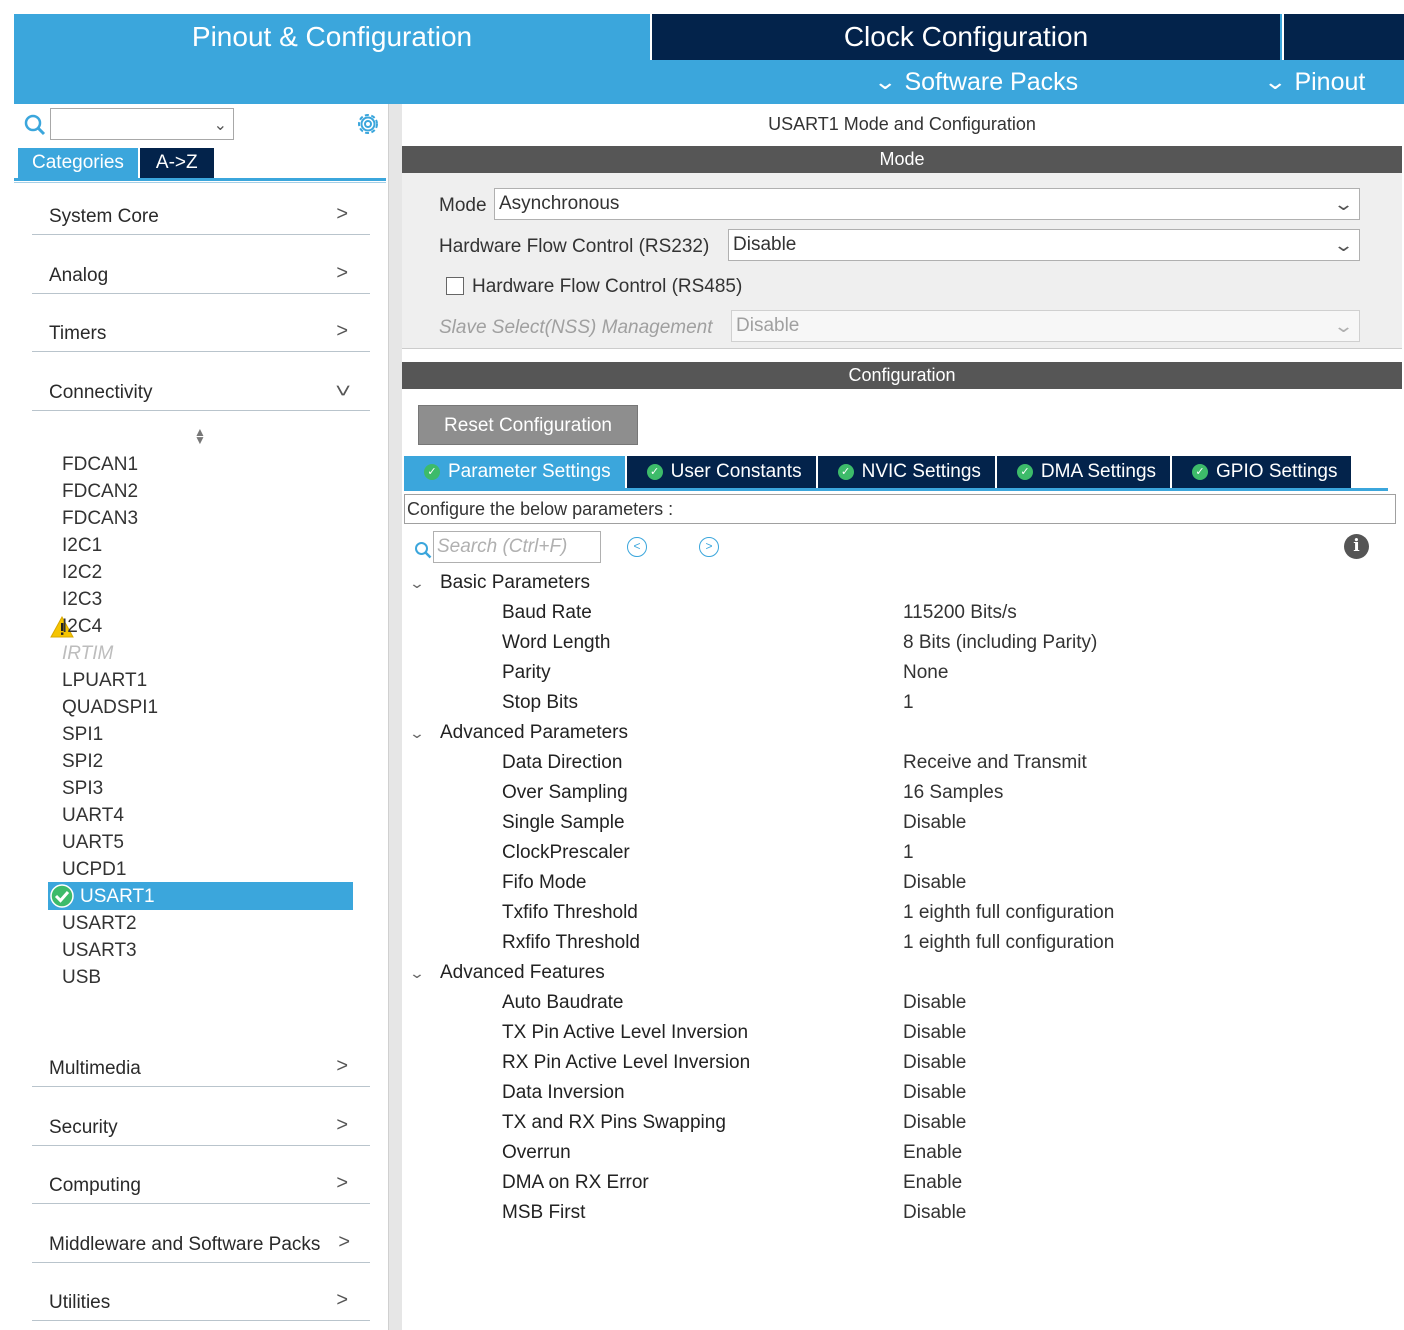  What do you see at coordinates (82, 626) in the screenshot?
I see `peripheral-item: I2C4` at bounding box center [82, 626].